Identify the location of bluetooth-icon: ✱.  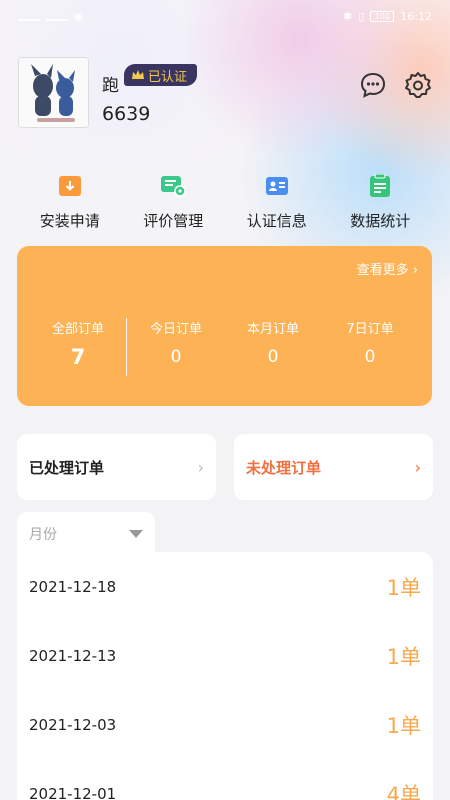
(348, 16).